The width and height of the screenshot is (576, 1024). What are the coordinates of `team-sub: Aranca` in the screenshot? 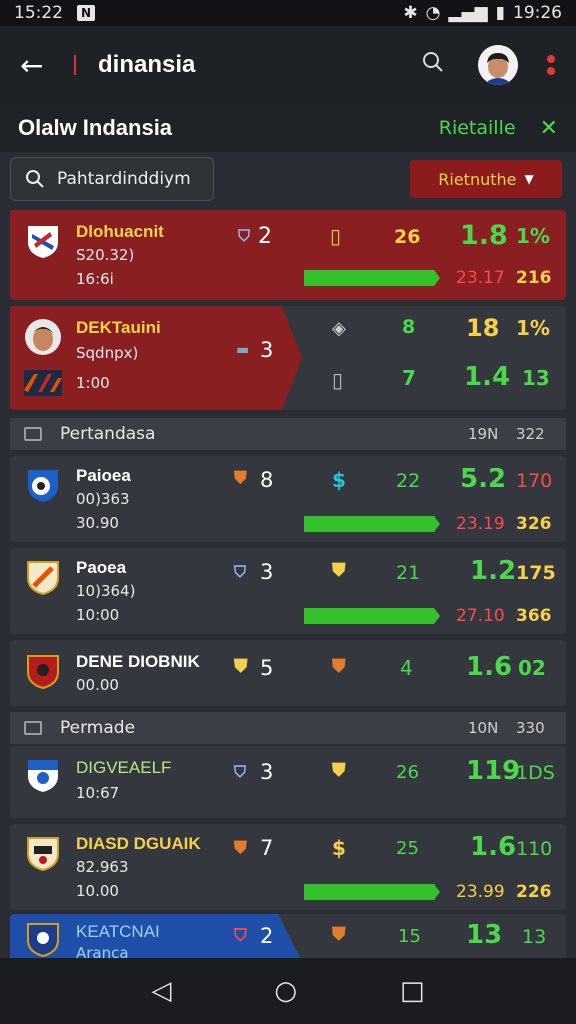 It's located at (102, 951).